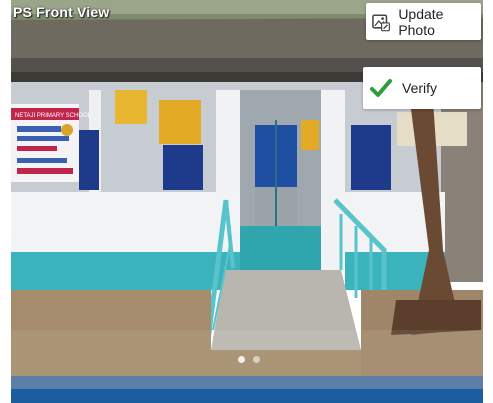 The height and width of the screenshot is (403, 493). What do you see at coordinates (53, 116) in the screenshot?
I see `banner-text: NETAJI PRIMARY SCHOOL` at bounding box center [53, 116].